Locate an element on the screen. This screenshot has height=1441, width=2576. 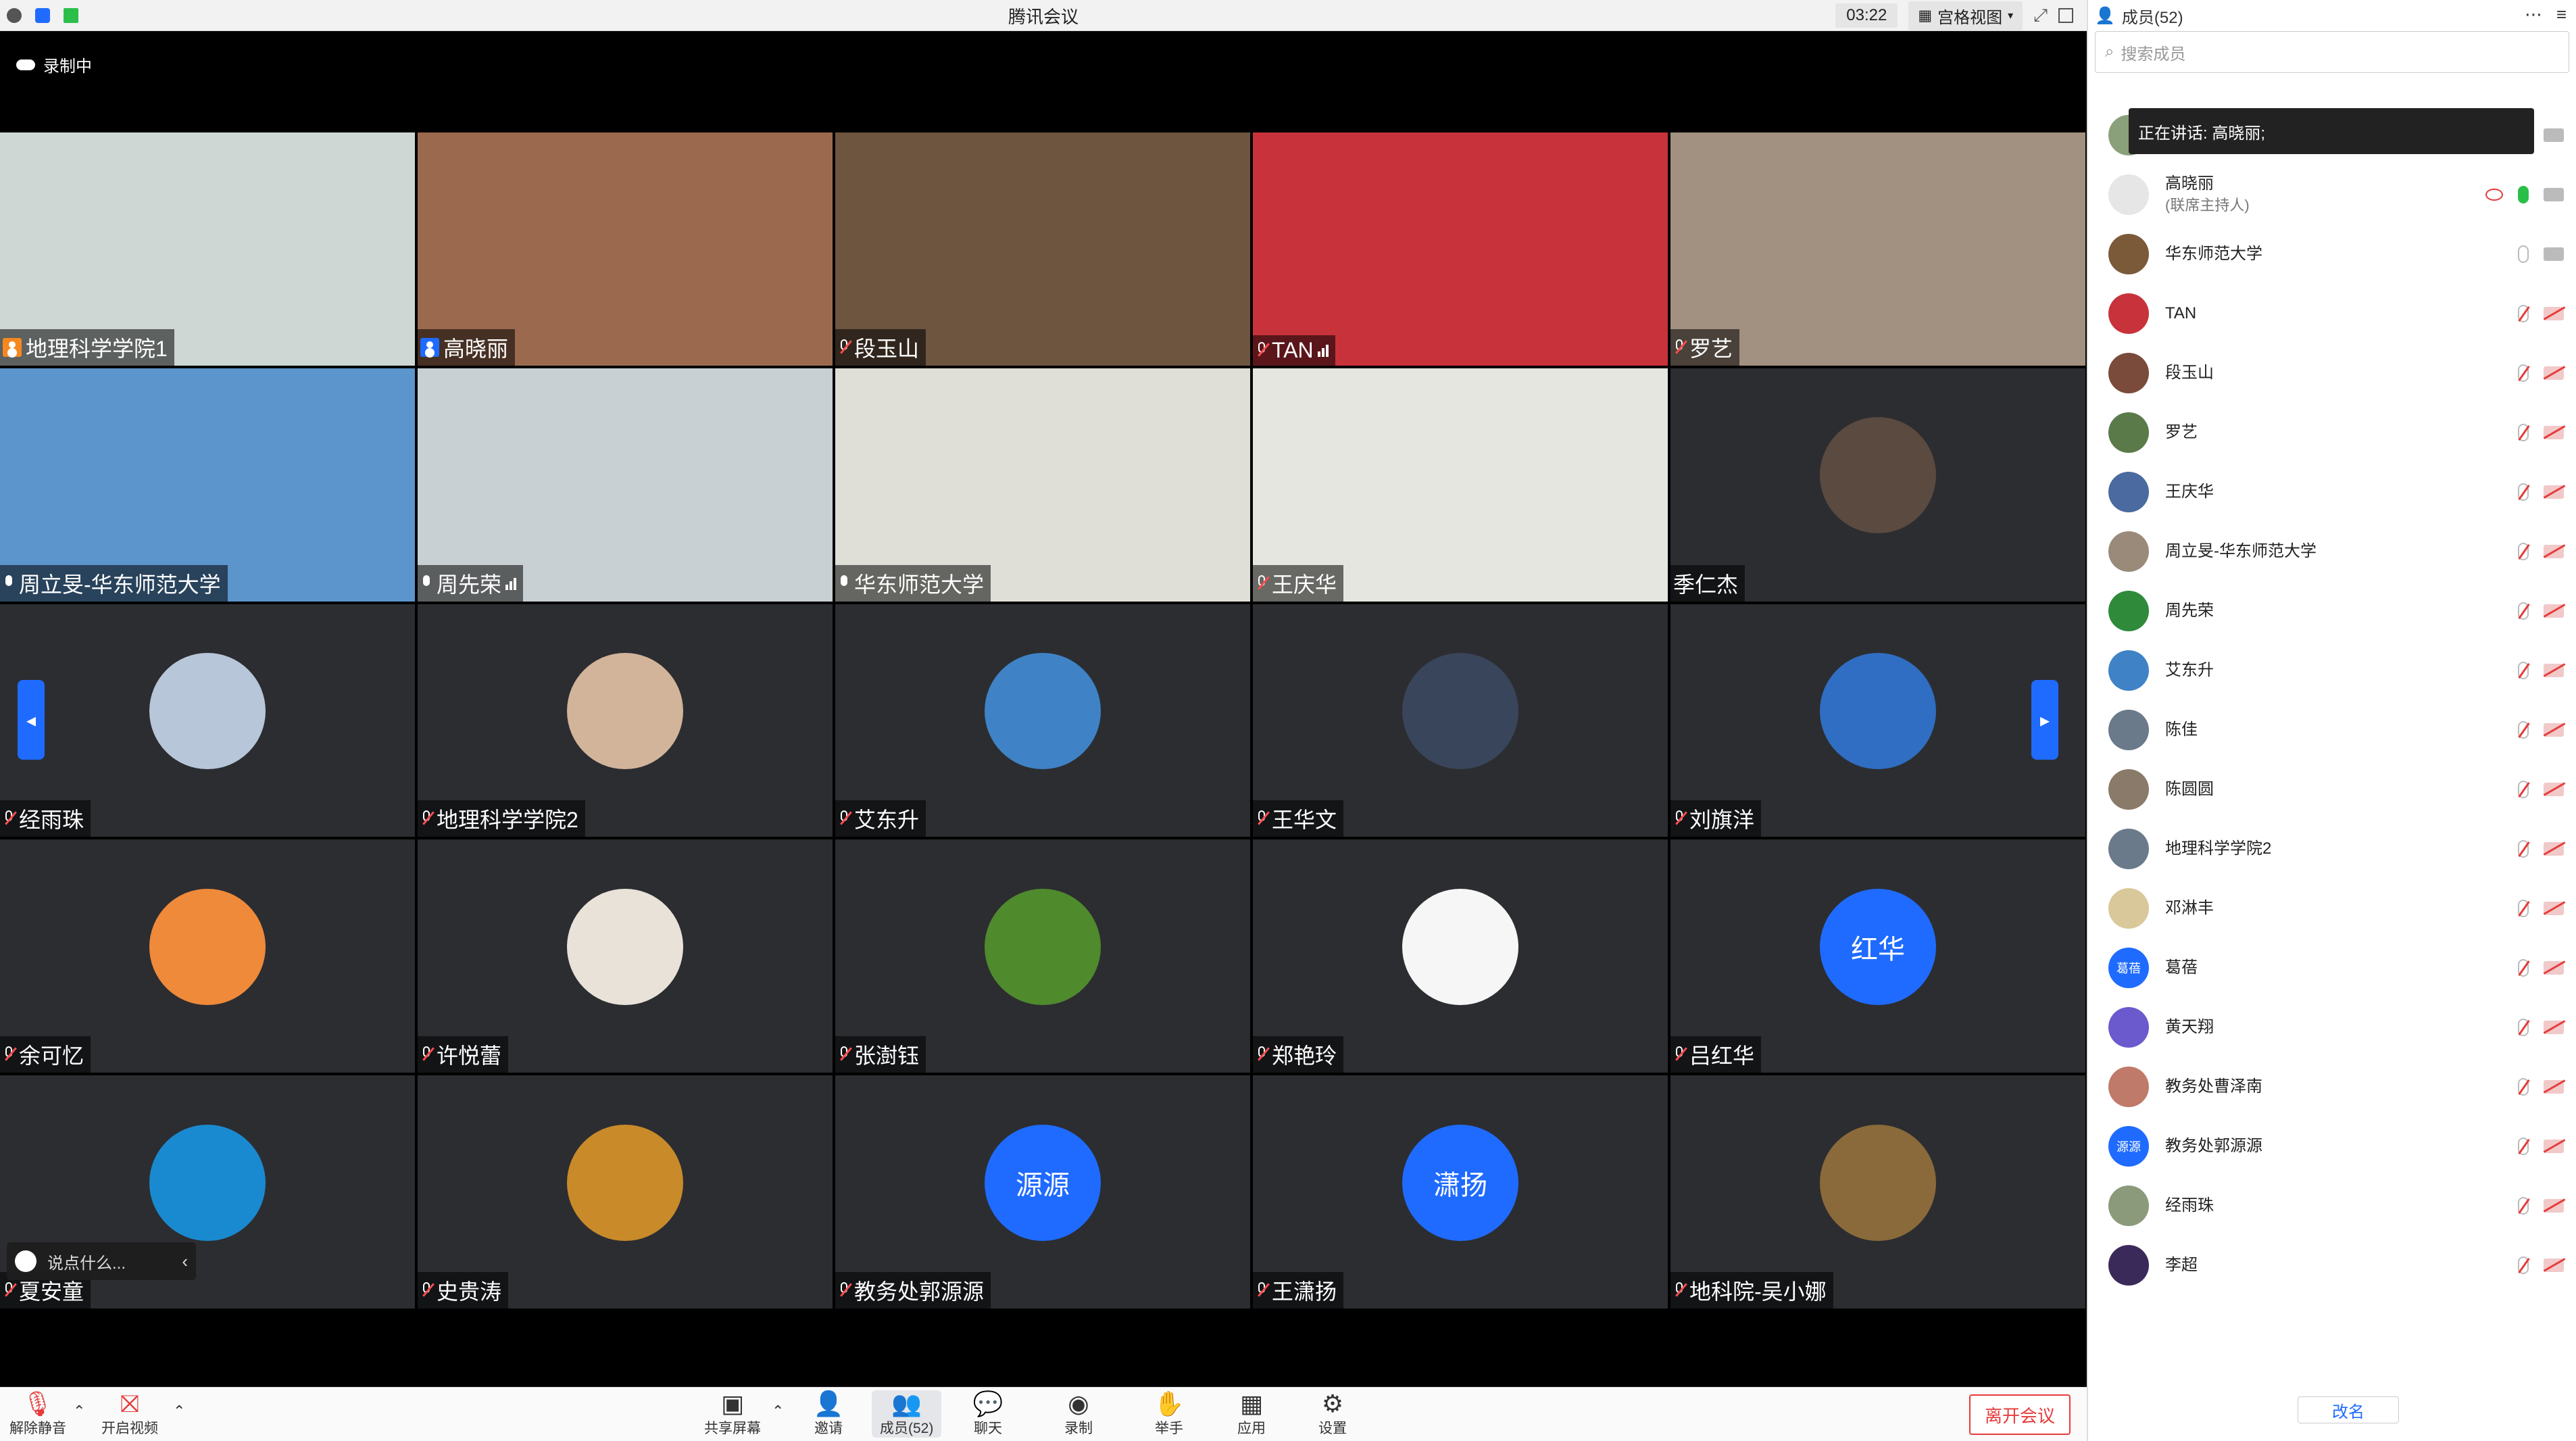
member-row: 段玉山 is located at coordinates (2332, 373).